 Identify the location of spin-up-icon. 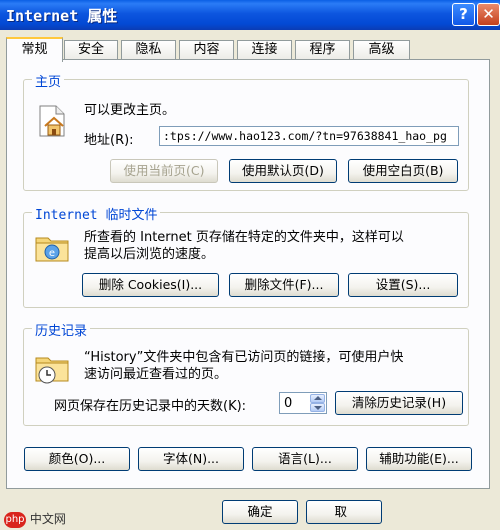
(317, 398).